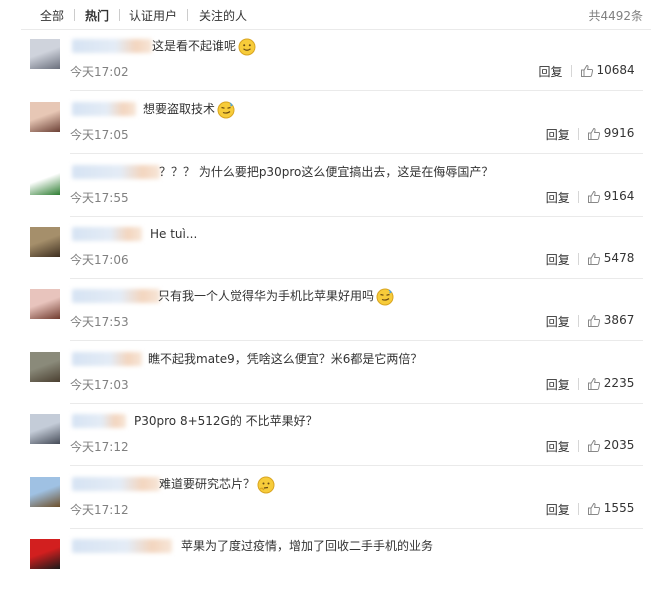 Image resolution: width=651 pixels, height=593 pixels. I want to click on comment-time: 今天17:55, so click(99, 198).